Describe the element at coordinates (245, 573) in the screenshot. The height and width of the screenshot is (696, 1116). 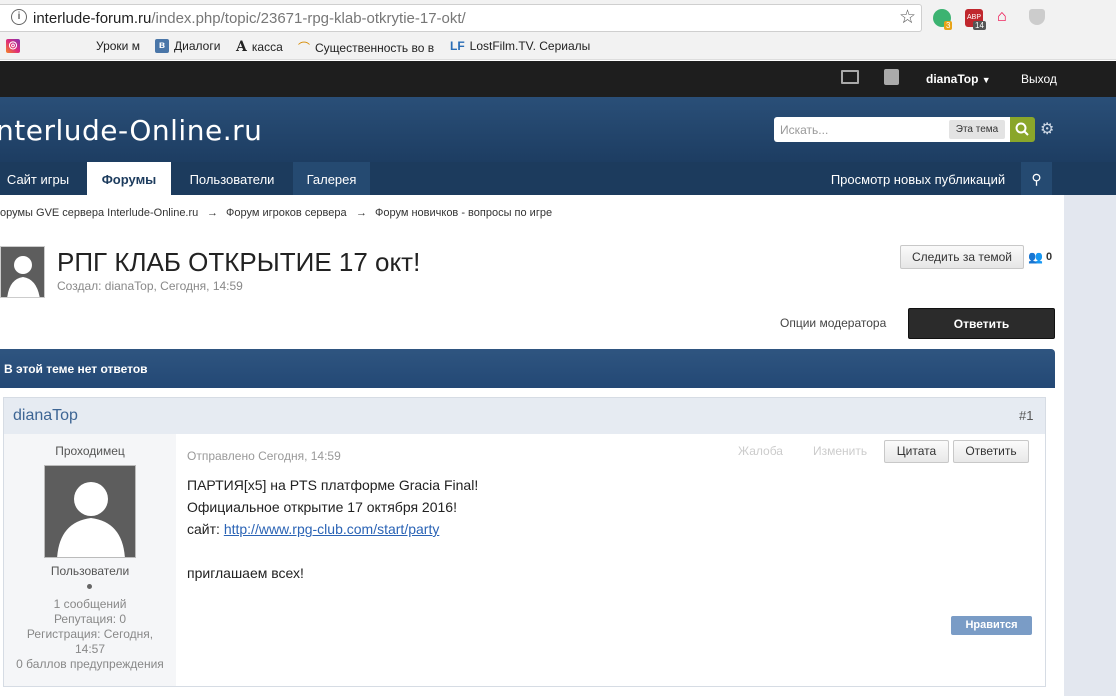
I see `post-text-line: приглашаем всех!` at that location.